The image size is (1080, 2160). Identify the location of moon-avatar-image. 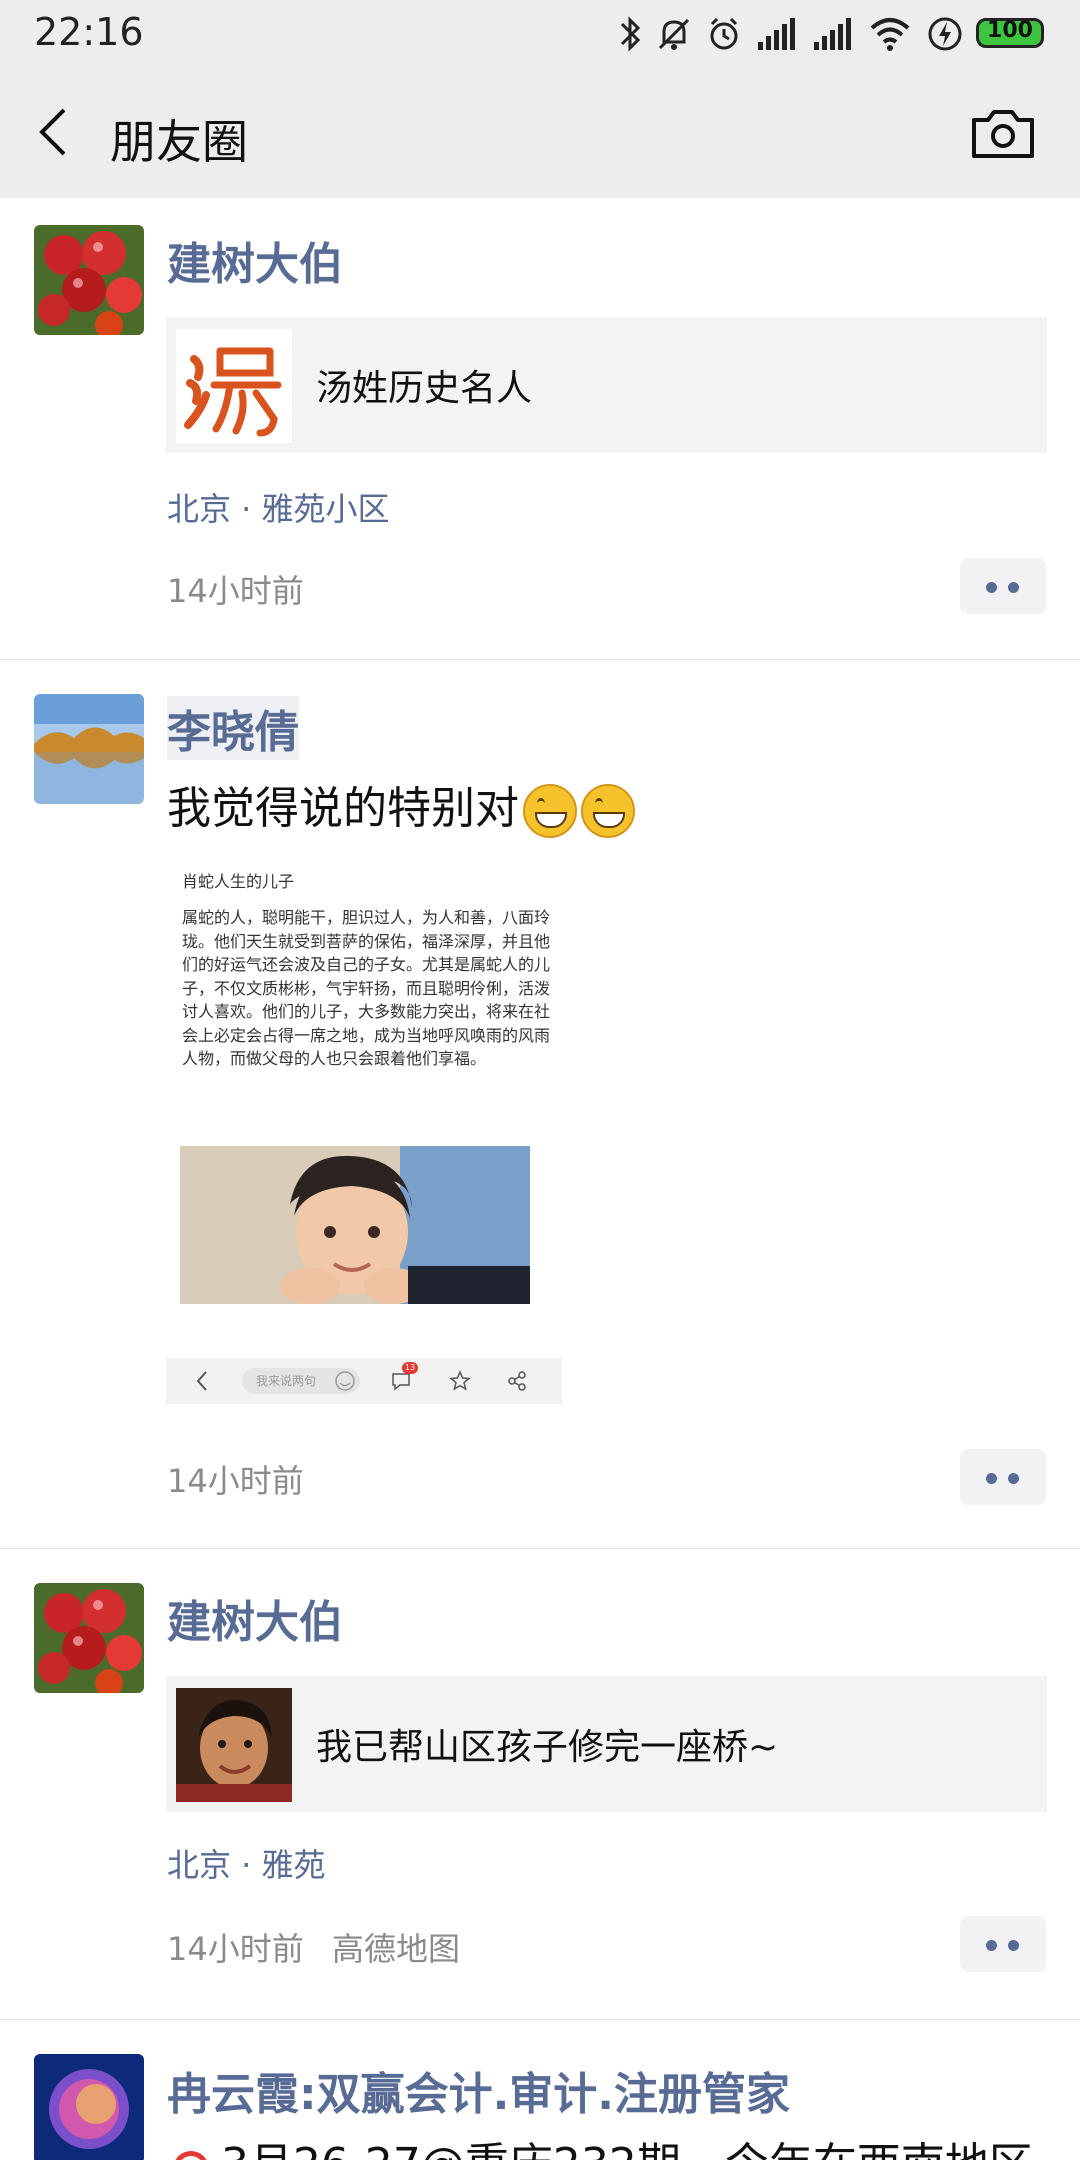
(89, 2107).